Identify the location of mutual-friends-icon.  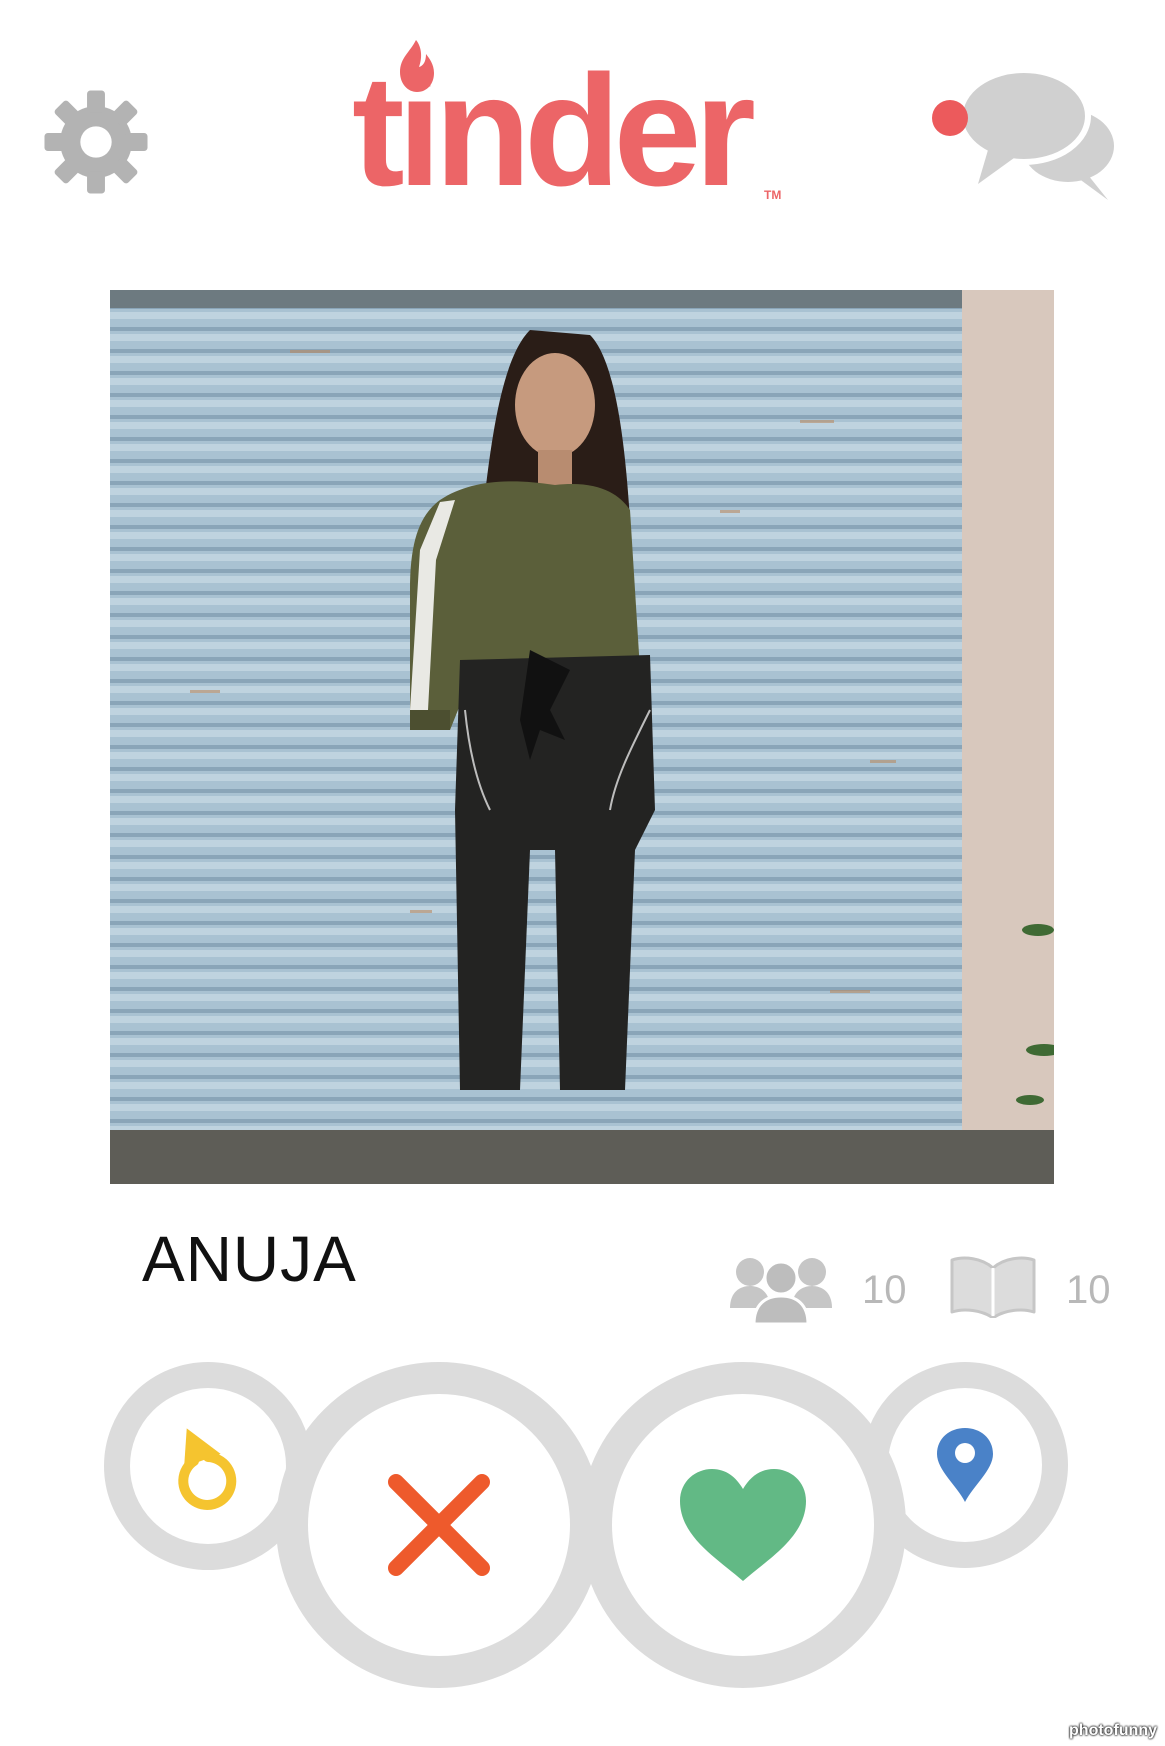
(782, 1290).